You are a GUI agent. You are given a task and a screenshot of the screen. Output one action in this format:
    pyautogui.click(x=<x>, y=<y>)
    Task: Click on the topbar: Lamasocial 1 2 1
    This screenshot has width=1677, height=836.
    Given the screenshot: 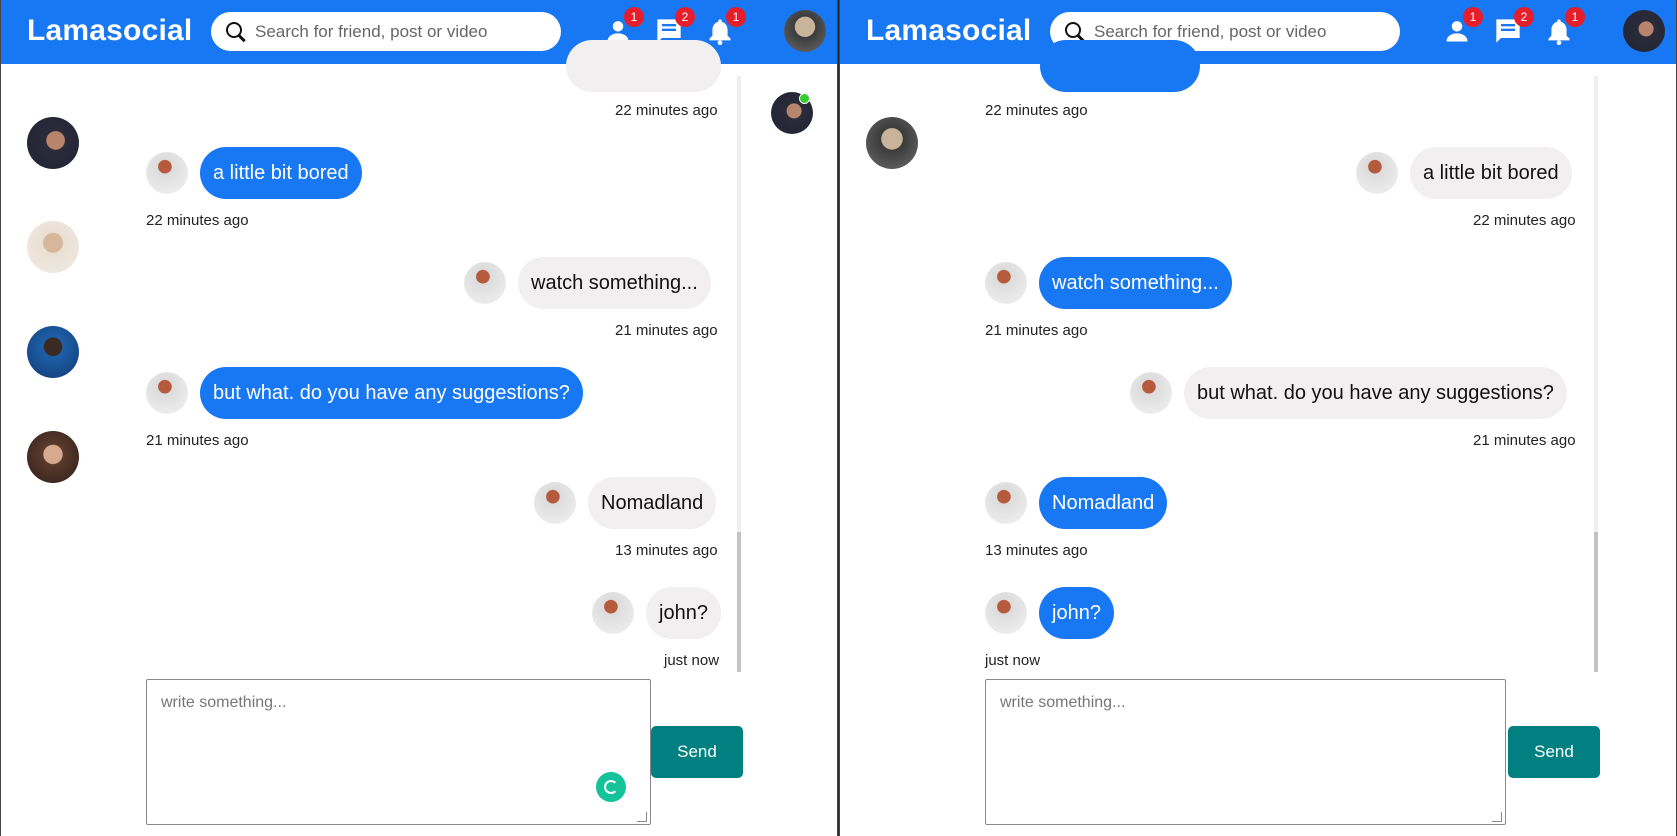 What is the action you would take?
    pyautogui.click(x=1258, y=32)
    